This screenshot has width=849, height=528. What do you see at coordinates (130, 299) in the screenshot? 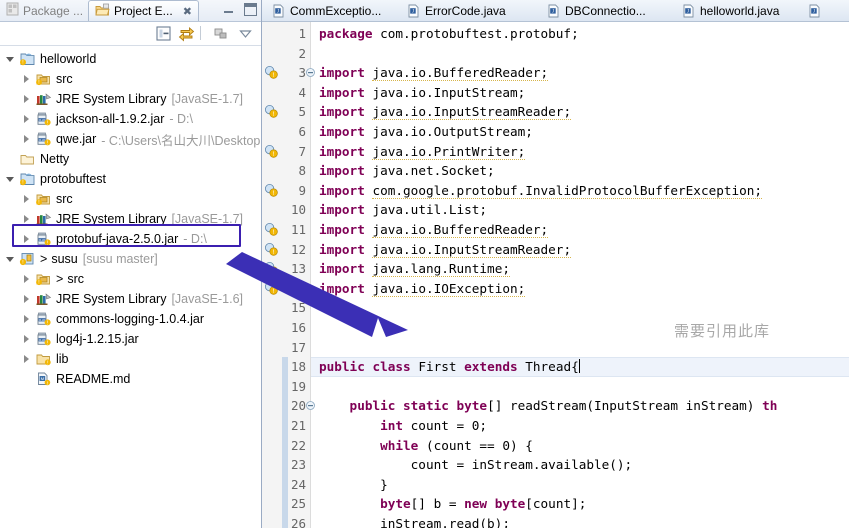
I see `tree-item-jre-system-library: JRE System Library [JavaSE-1.6]` at bounding box center [130, 299].